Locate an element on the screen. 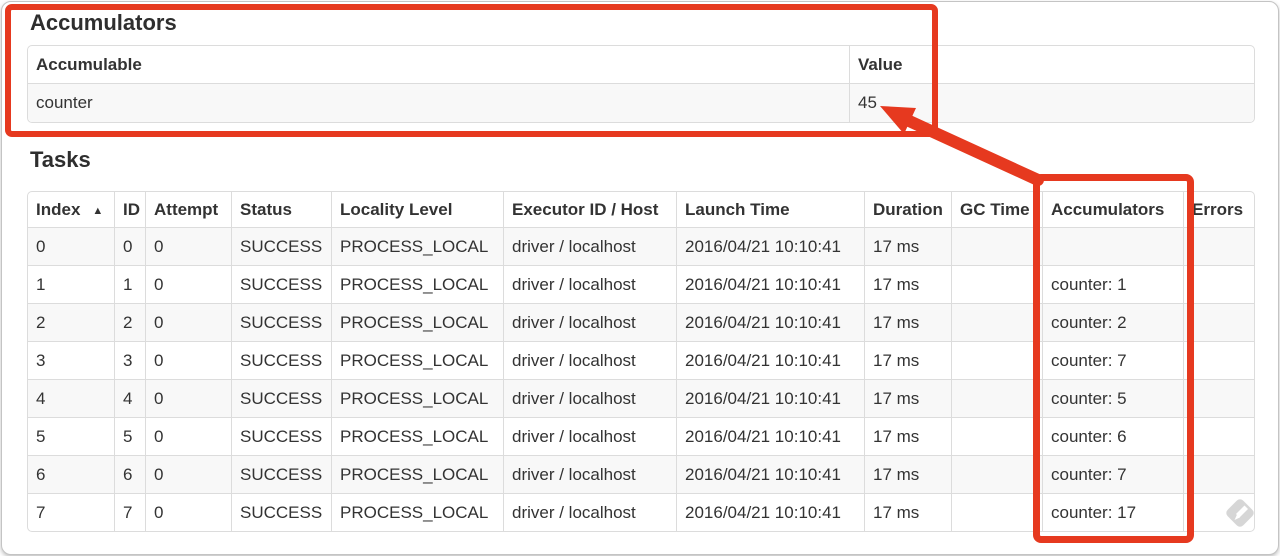 Image resolution: width=1280 pixels, height=556 pixels. column-header-label: Index is located at coordinates (58, 209).